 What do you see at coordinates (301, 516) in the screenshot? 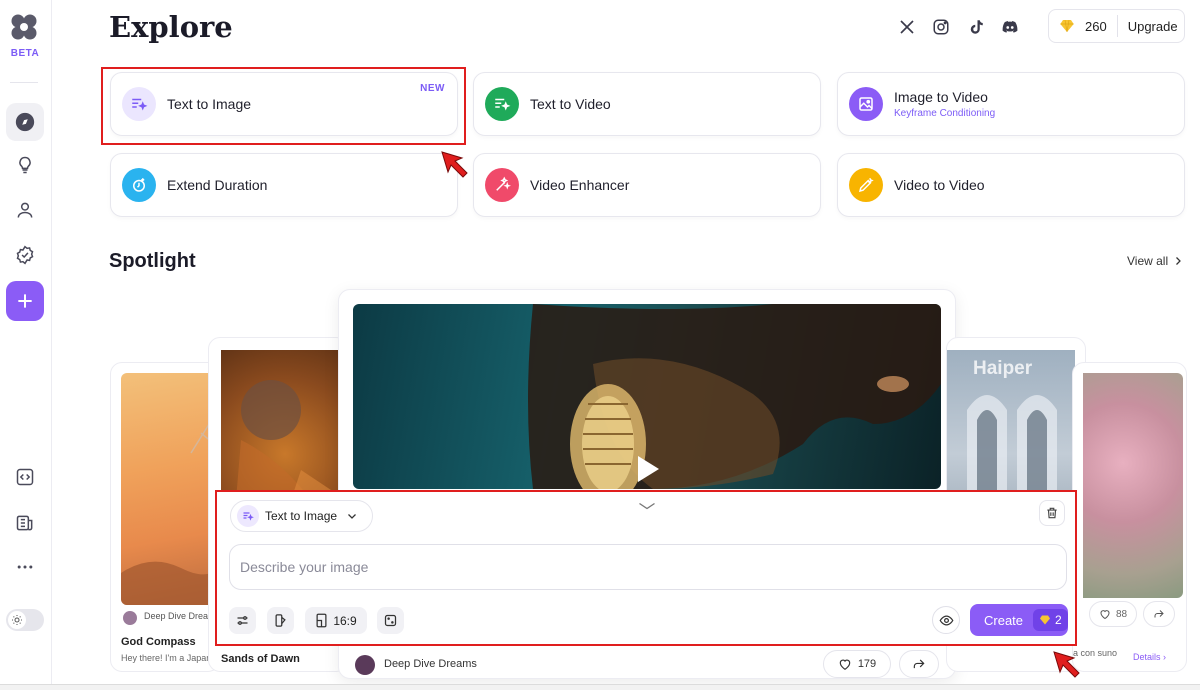
I see `mode-selector: Text to Image` at bounding box center [301, 516].